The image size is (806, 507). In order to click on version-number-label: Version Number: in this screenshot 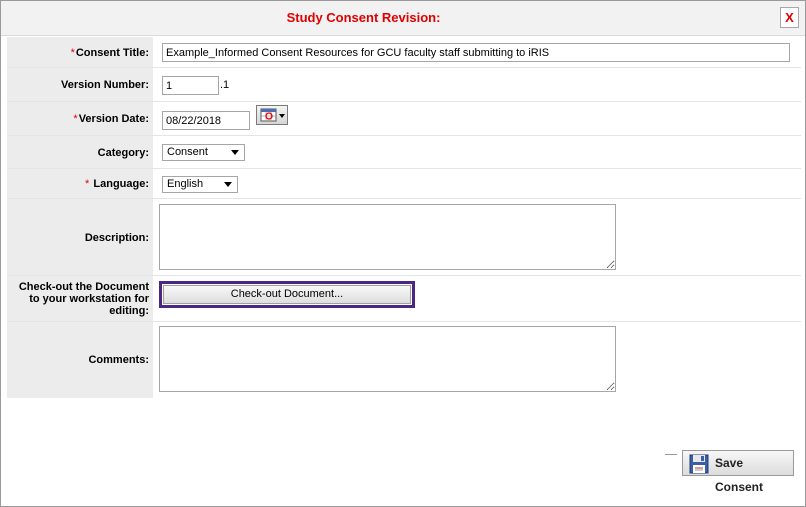, I will do `click(80, 85)`.